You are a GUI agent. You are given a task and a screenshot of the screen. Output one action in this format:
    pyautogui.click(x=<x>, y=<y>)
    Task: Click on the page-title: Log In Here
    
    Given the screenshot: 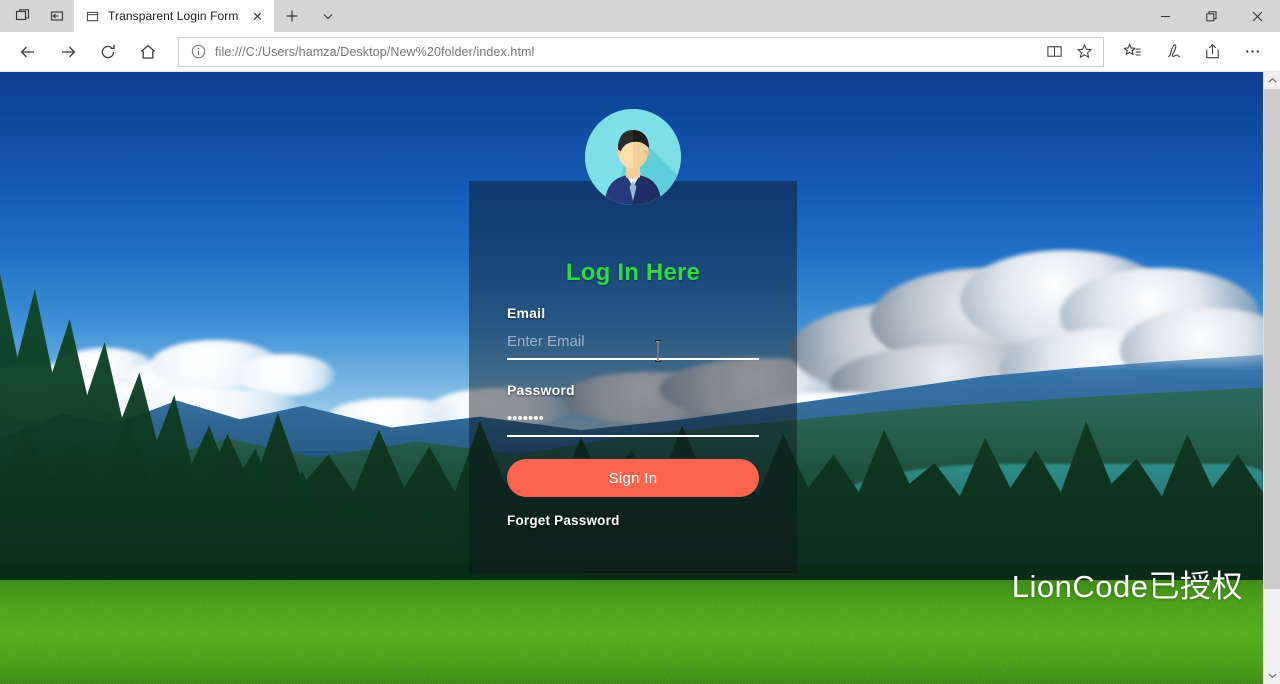 What is the action you would take?
    pyautogui.click(x=633, y=272)
    